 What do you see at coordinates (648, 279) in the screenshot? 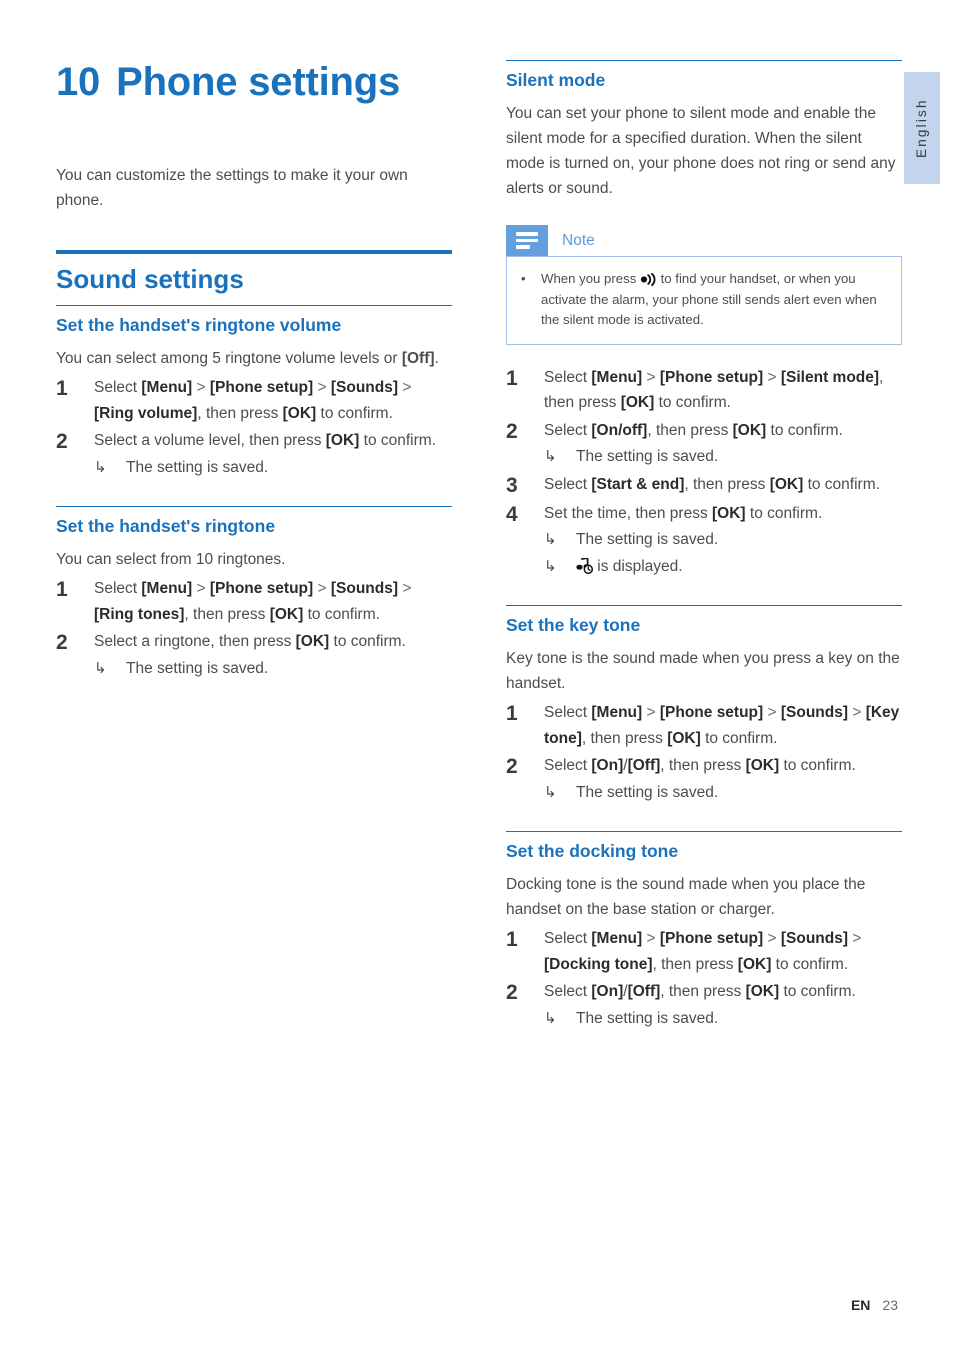
I see `paging-icon` at bounding box center [648, 279].